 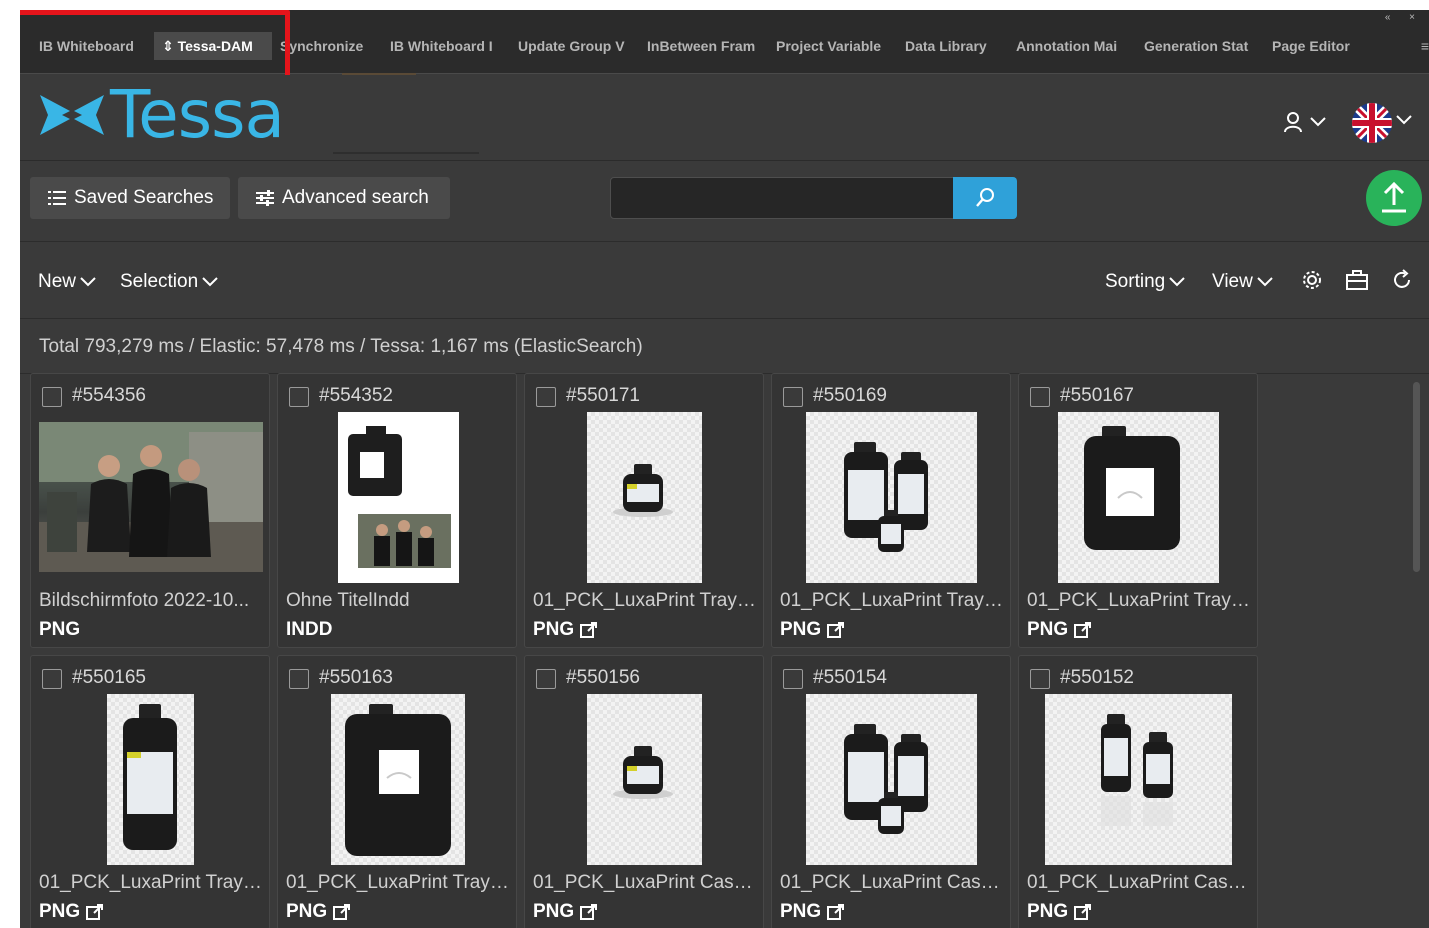 I want to click on app-header: Tessa, so click(x=724, y=118).